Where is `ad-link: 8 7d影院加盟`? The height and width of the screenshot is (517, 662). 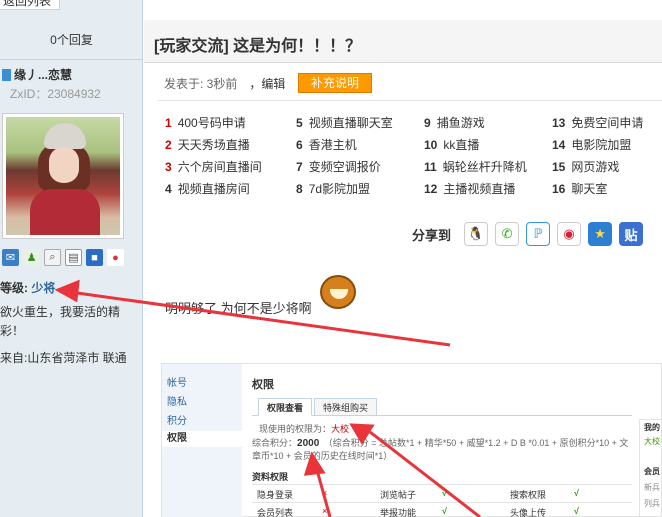 ad-link: 8 7d影院加盟 is located at coordinates (333, 188).